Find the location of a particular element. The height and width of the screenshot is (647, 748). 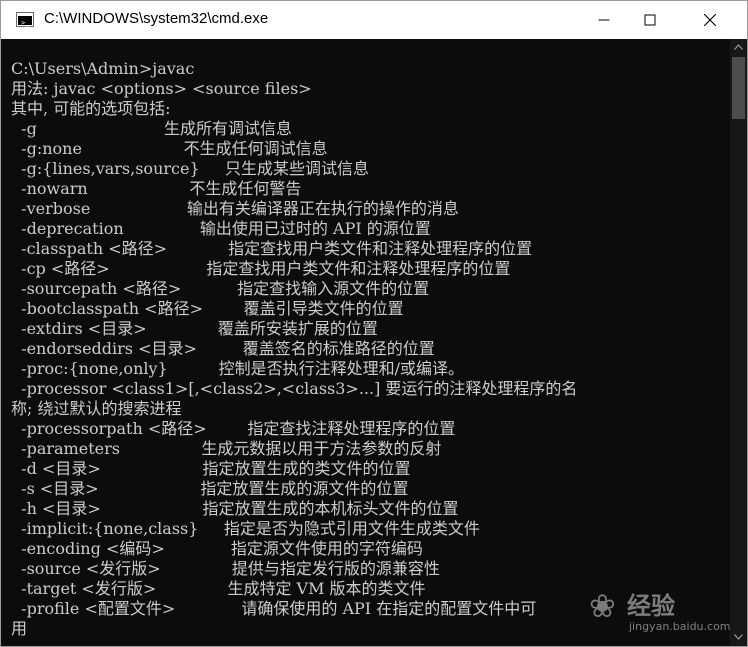

scroll-up-button is located at coordinates (738, 47).